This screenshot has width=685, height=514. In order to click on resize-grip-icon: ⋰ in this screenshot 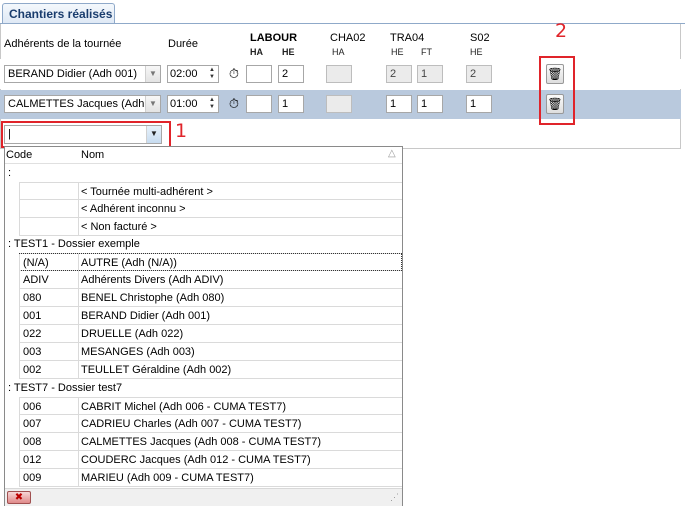, I will do `click(394, 497)`.